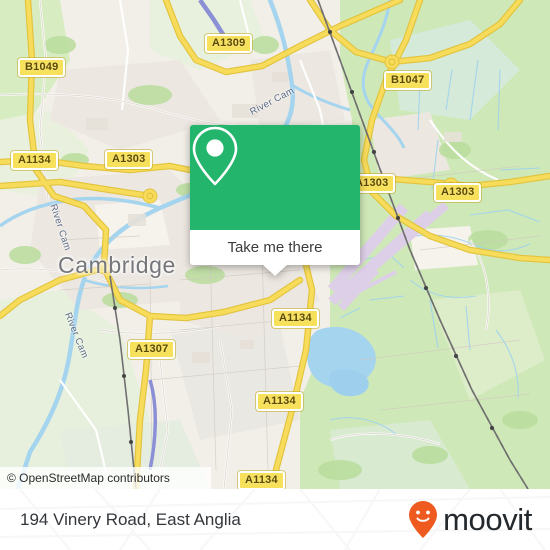 Image resolution: width=550 pixels, height=550 pixels. I want to click on destination-callout-card: Take me there, so click(275, 200).